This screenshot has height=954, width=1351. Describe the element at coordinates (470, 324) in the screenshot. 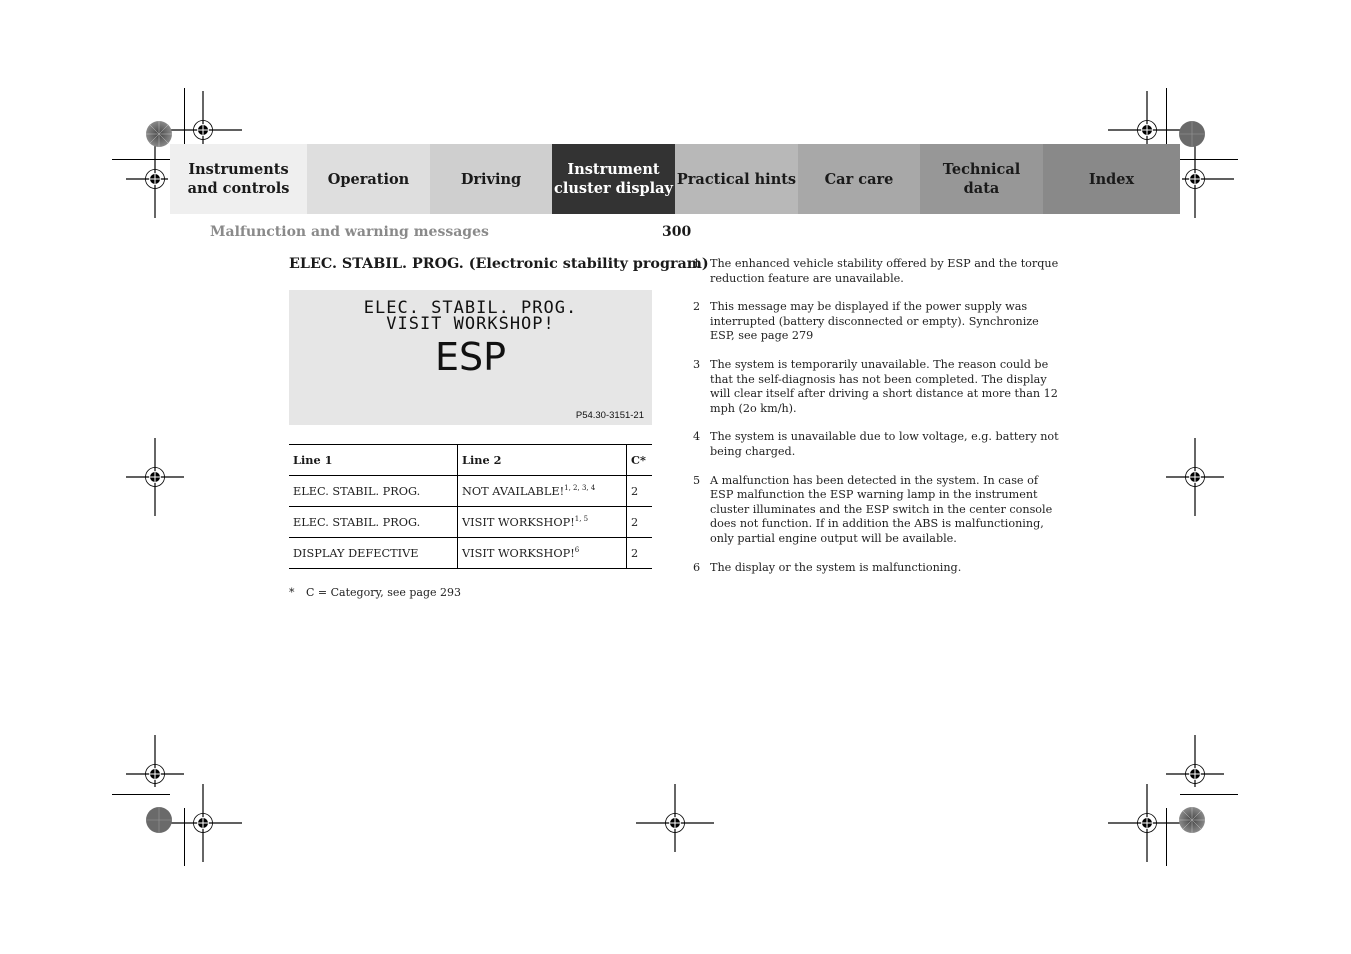

I see `display-line-2: VISIT WORKSHOP!` at that location.